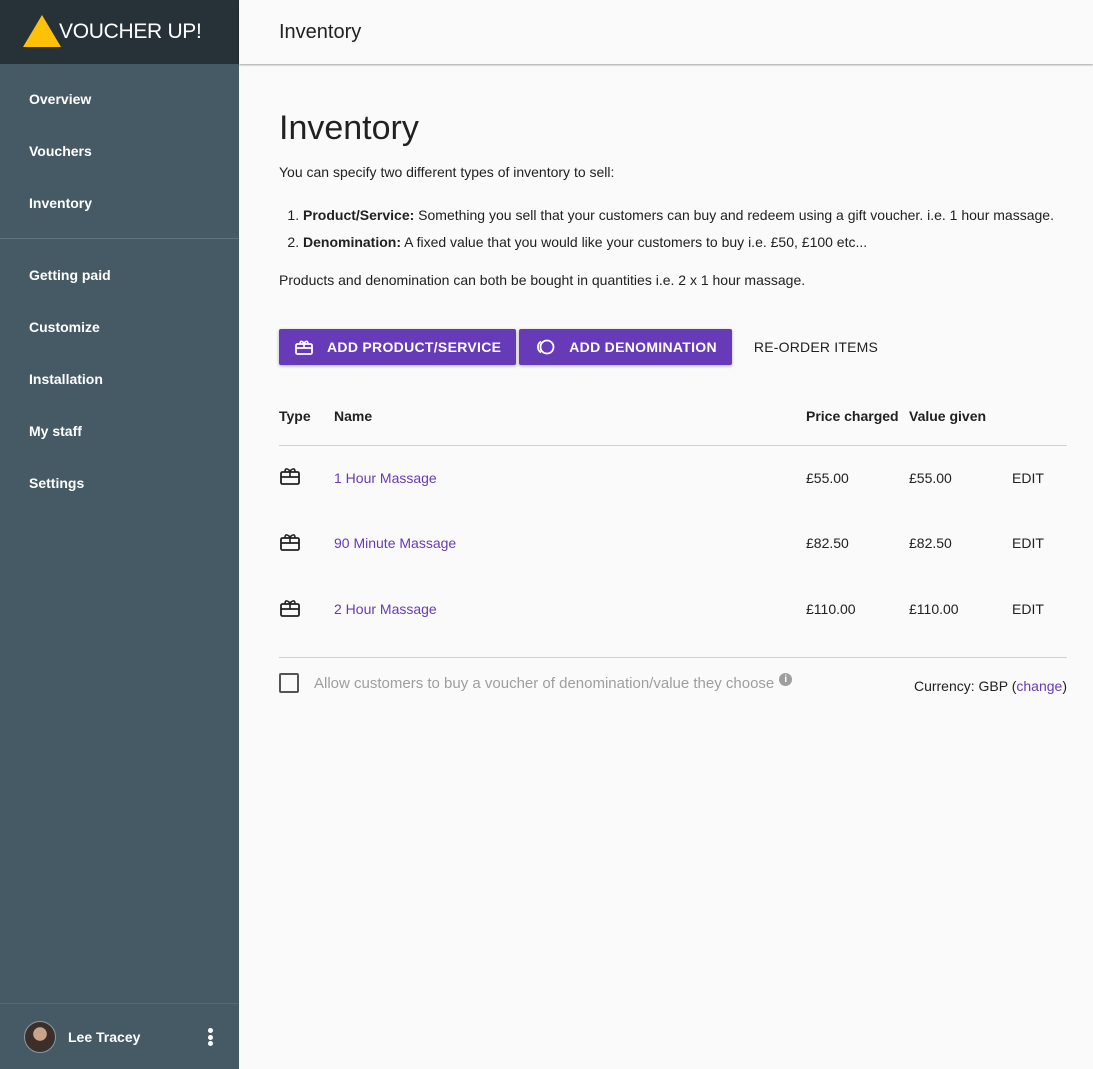  What do you see at coordinates (104, 1036) in the screenshot?
I see `user-name: Lee Tracey` at bounding box center [104, 1036].